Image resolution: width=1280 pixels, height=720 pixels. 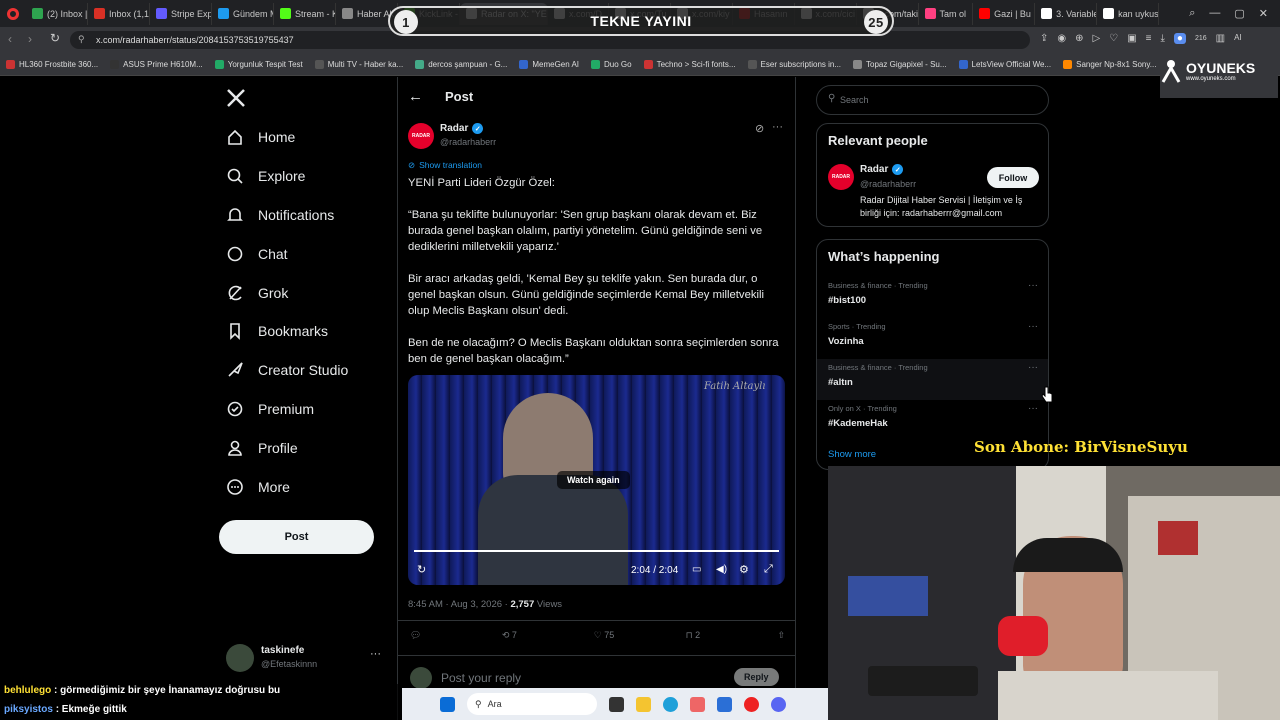 What do you see at coordinates (447, 704) in the screenshot?
I see `start-icon` at bounding box center [447, 704].